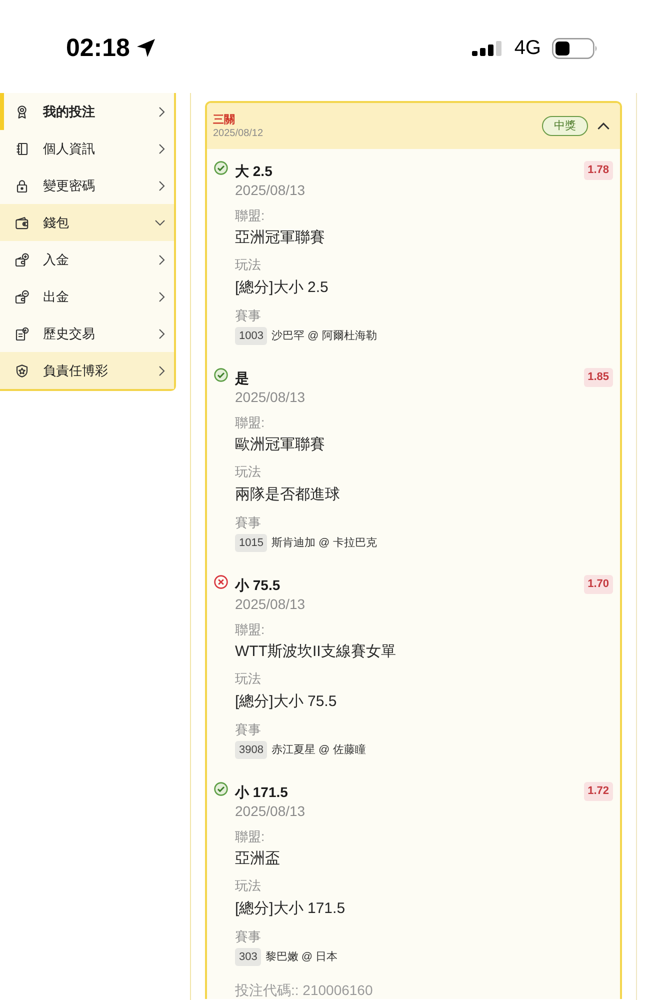 The height and width of the screenshot is (1000, 652). What do you see at coordinates (288, 495) in the screenshot?
I see `market-name: 兩隊是否都進球` at bounding box center [288, 495].